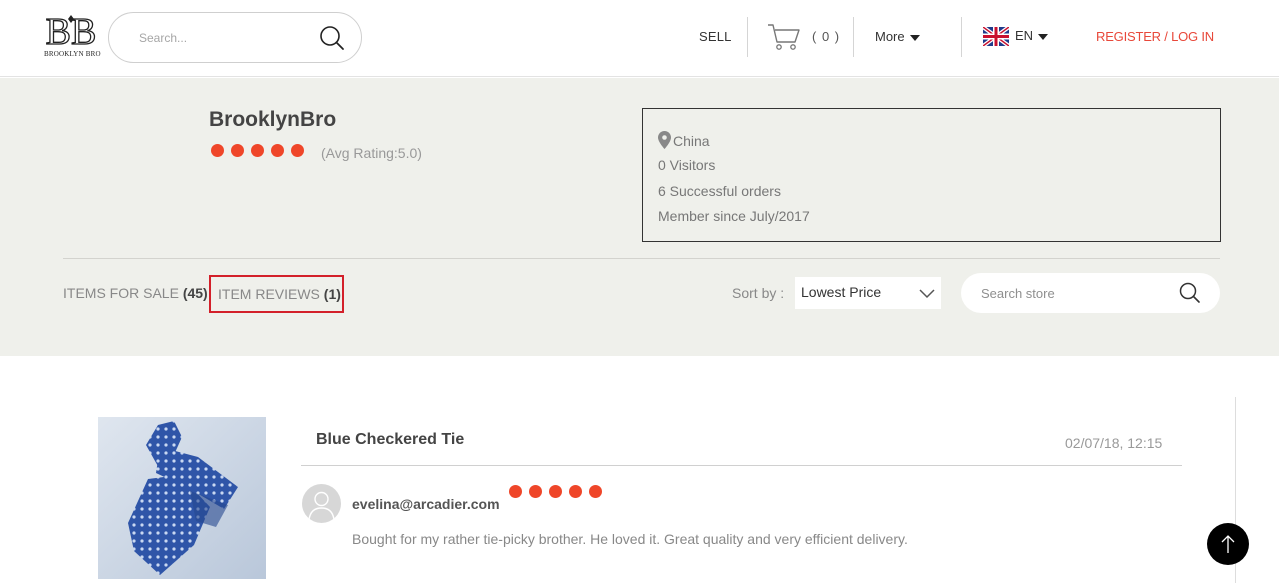 The width and height of the screenshot is (1279, 583). Describe the element at coordinates (371, 153) in the screenshot. I see `avg-rating-text: (Avg Rating:5.0)` at that location.